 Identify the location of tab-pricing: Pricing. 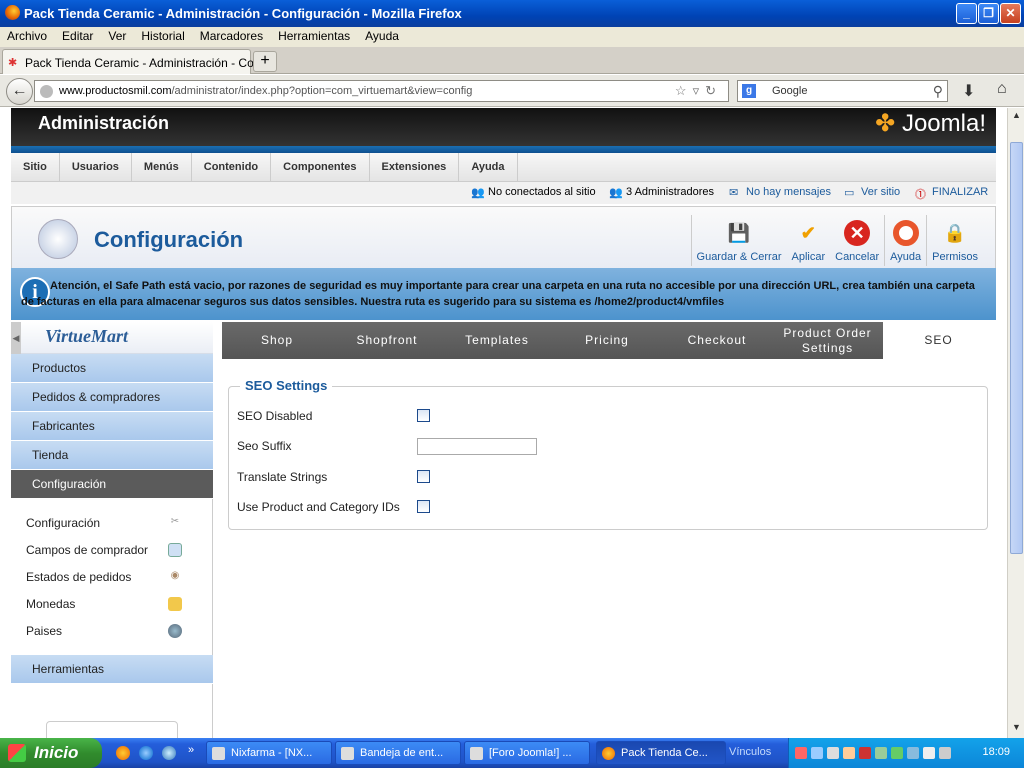
(607, 340).